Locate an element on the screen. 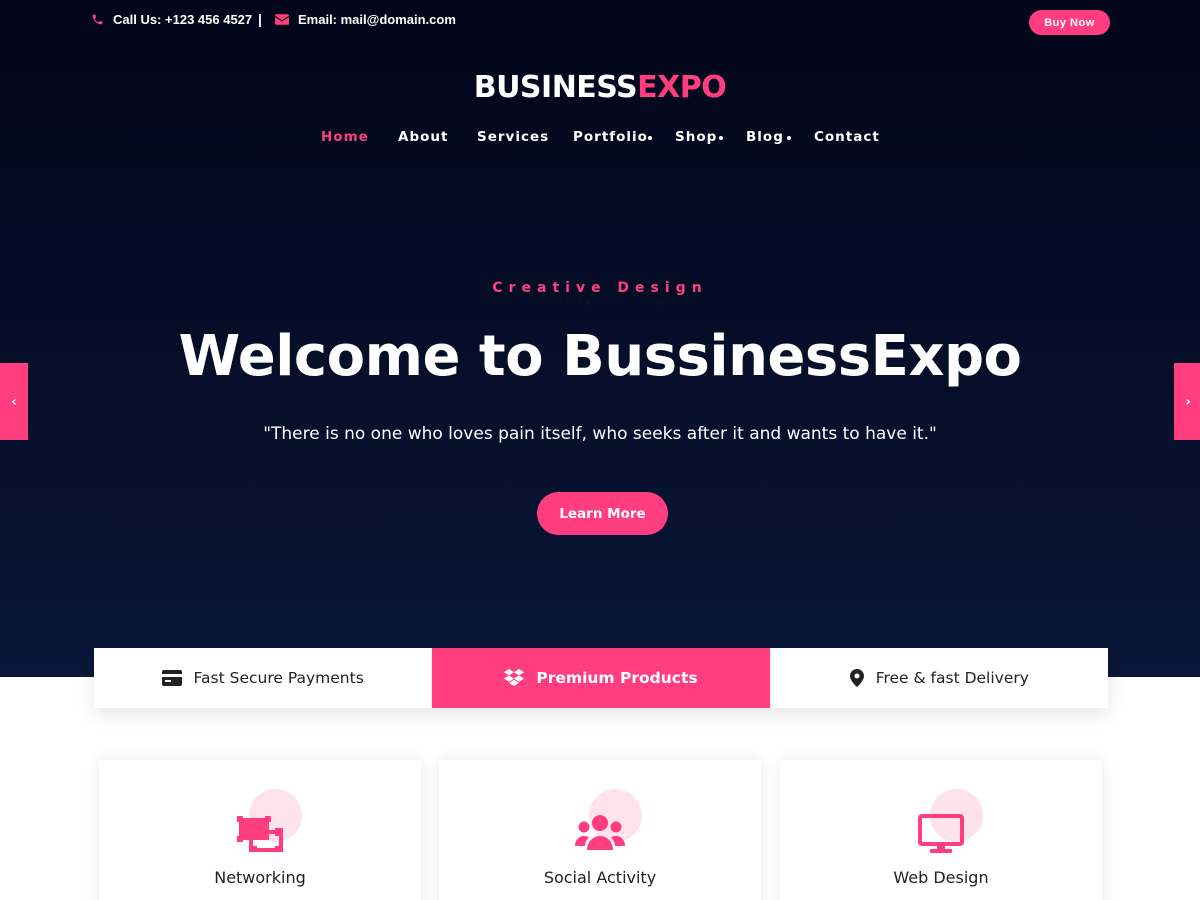  blog-submenu-indicator is located at coordinates (789, 138).